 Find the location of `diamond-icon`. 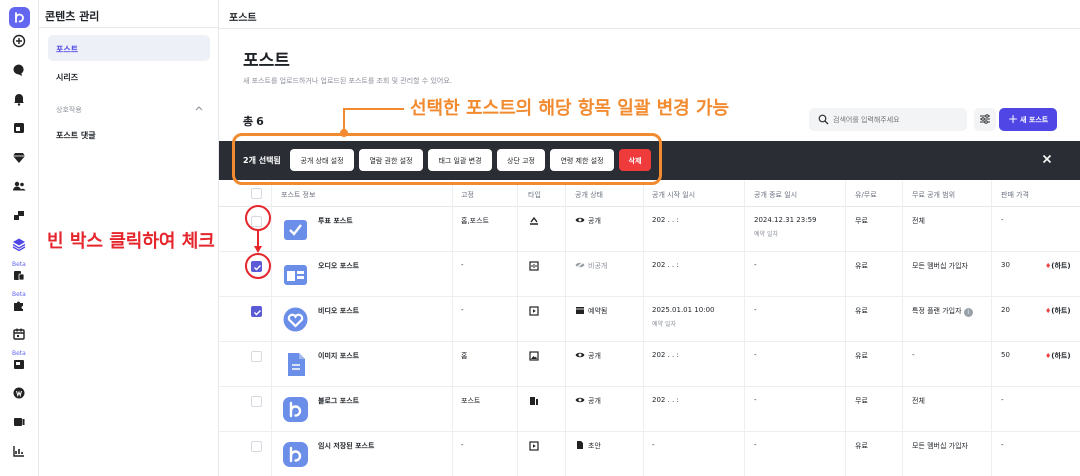

diamond-icon is located at coordinates (19, 157).